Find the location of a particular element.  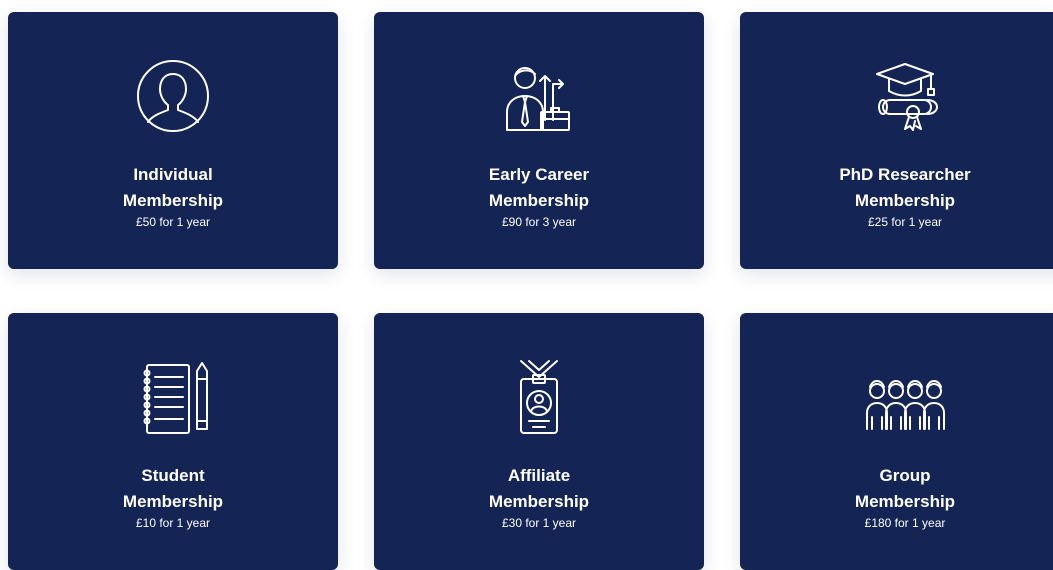

membership-card-individual: Individual Membership £50 for 1 year is located at coordinates (173, 140).